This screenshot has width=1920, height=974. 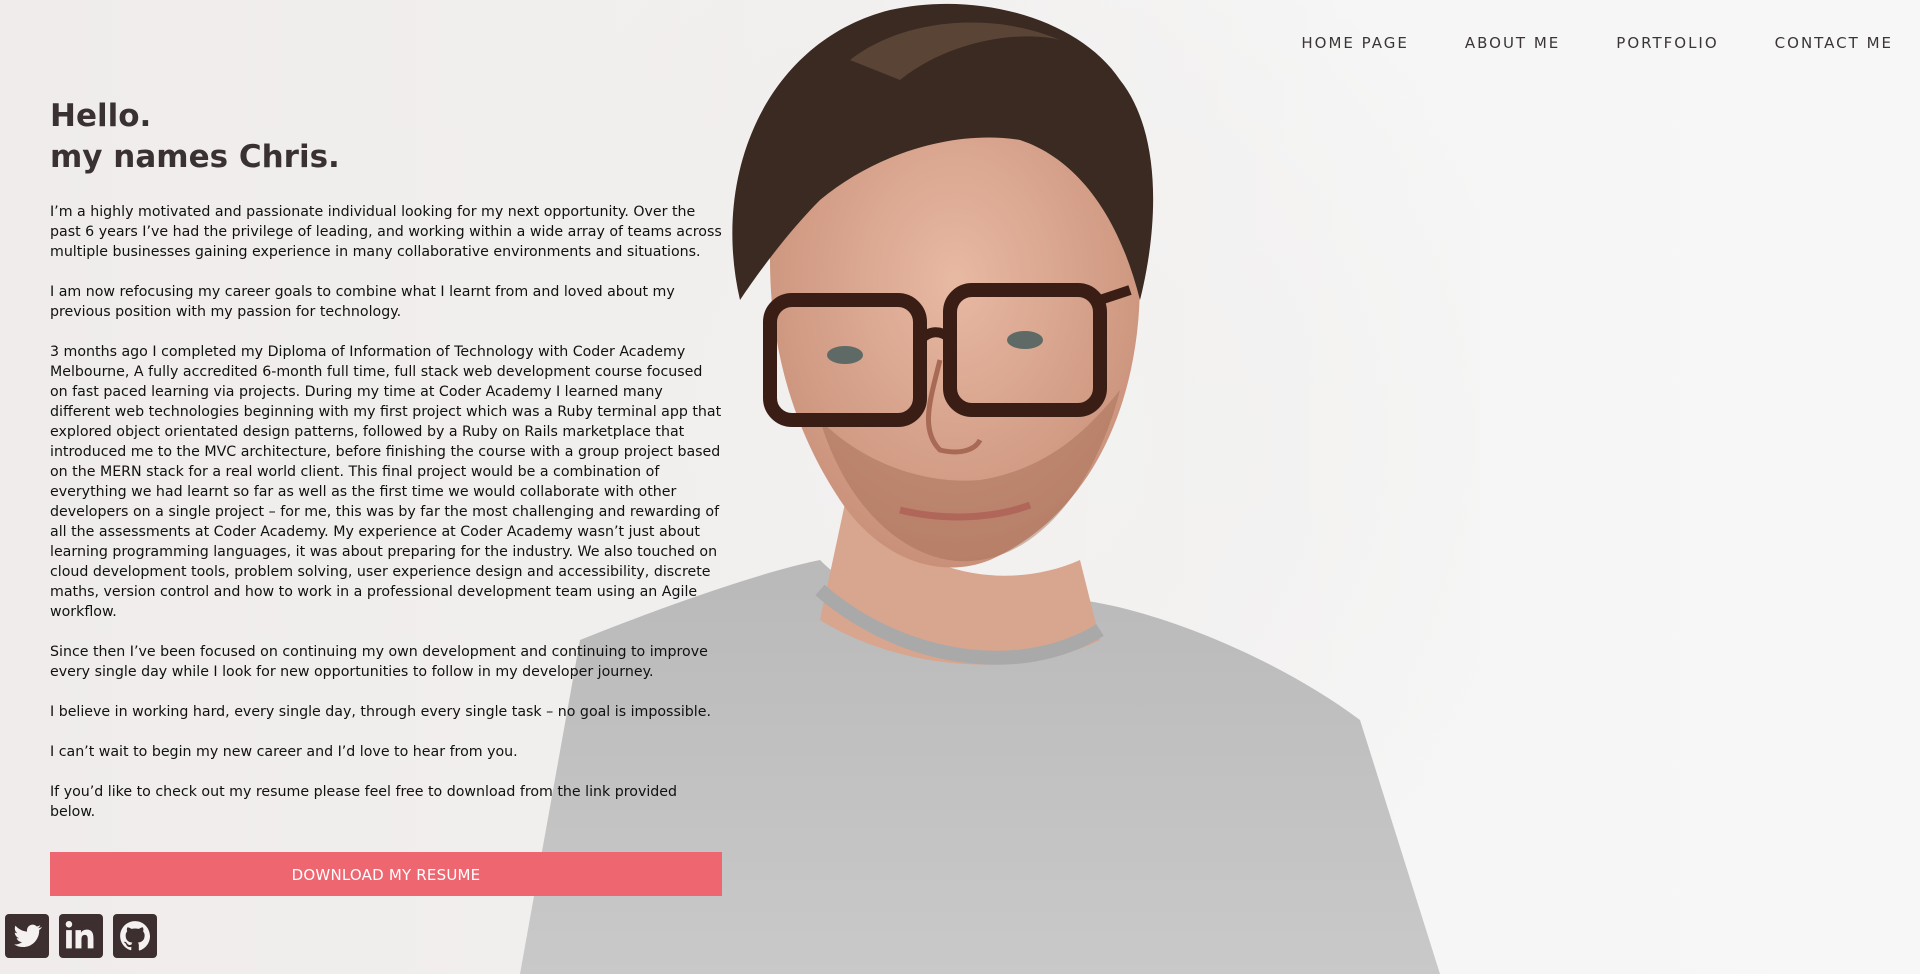 I want to click on github-icon, so click(x=135, y=936).